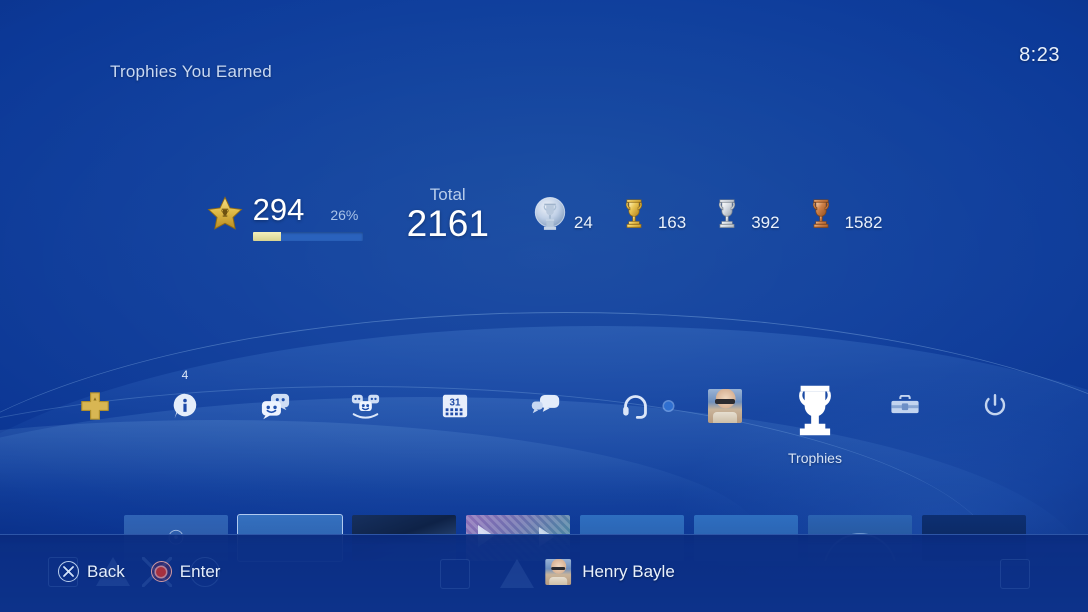  What do you see at coordinates (307, 236) in the screenshot?
I see `trophy-level-progress-bar` at bounding box center [307, 236].